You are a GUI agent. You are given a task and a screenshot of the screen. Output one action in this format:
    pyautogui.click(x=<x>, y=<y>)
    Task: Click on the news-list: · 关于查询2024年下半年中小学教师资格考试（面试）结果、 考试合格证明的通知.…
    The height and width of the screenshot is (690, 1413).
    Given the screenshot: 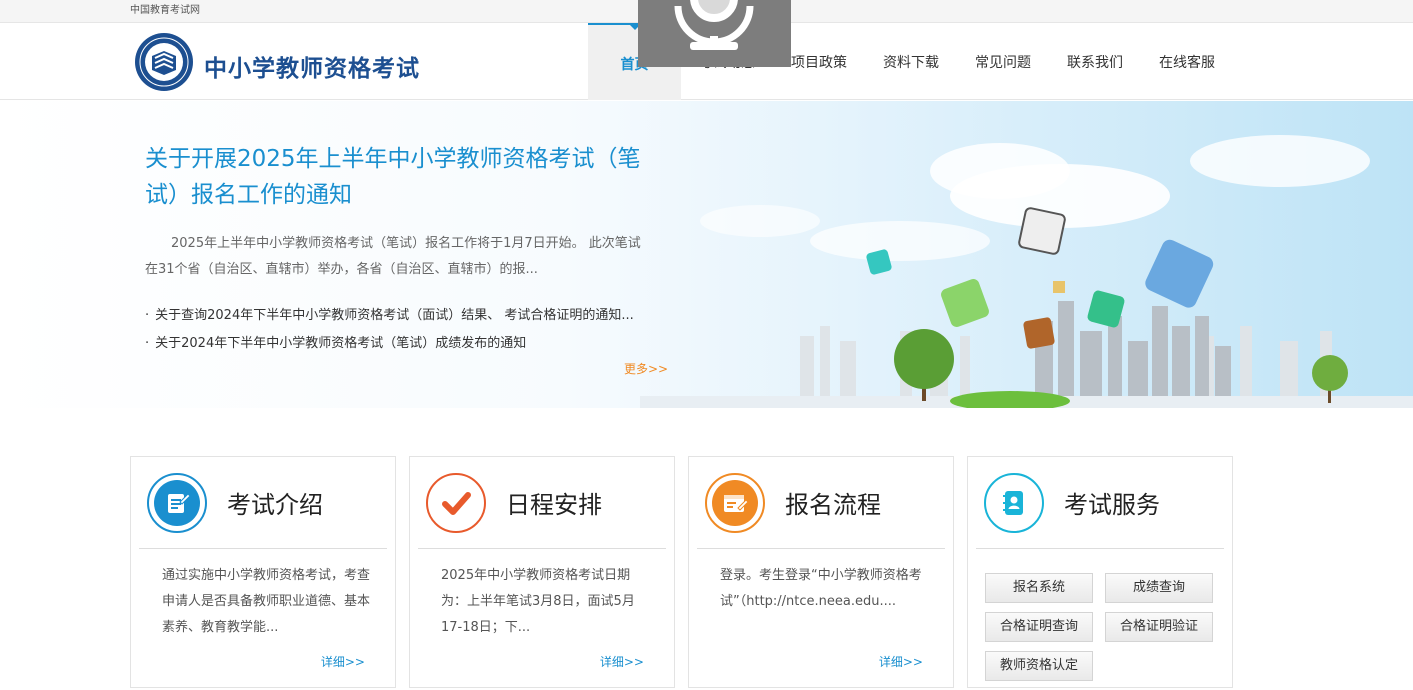 What is the action you would take?
    pyautogui.click(x=405, y=330)
    